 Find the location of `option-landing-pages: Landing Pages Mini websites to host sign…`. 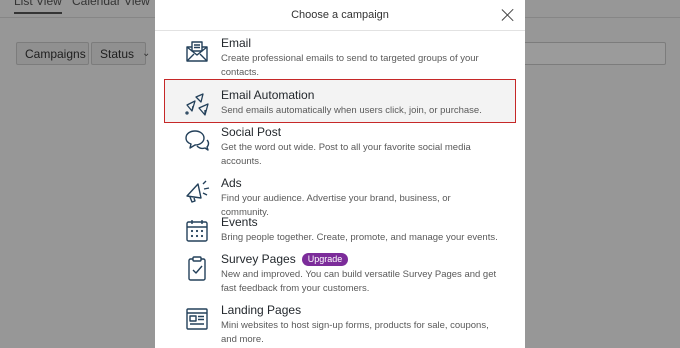

option-landing-pages: Landing Pages Mini websites to host sign… is located at coordinates (340, 325).